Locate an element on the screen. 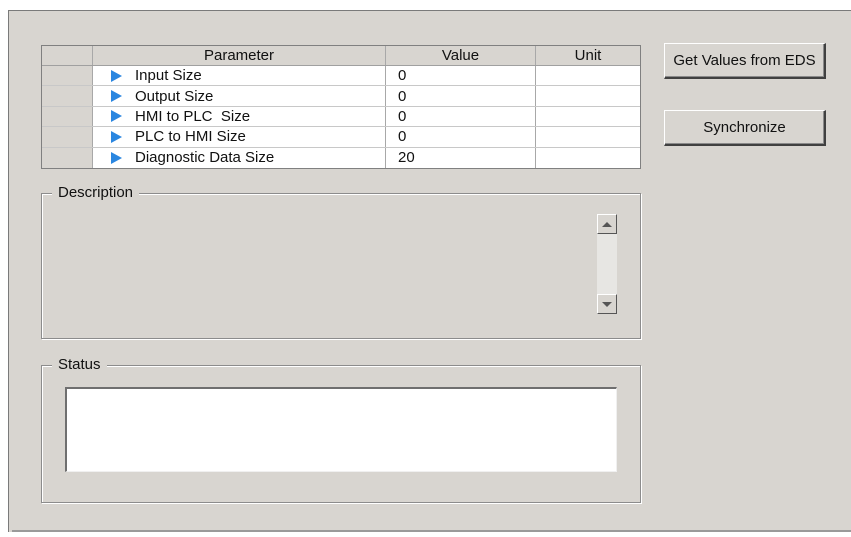 The height and width of the screenshot is (537, 851). table-row: PLC to HMI Size 0 is located at coordinates (341, 137).